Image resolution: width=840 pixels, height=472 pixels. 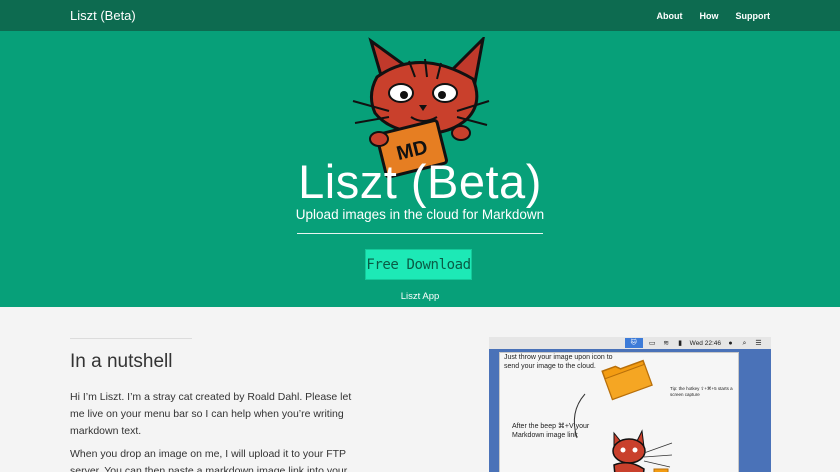 I want to click on hero-title: Liszt (Beta), so click(x=420, y=181).